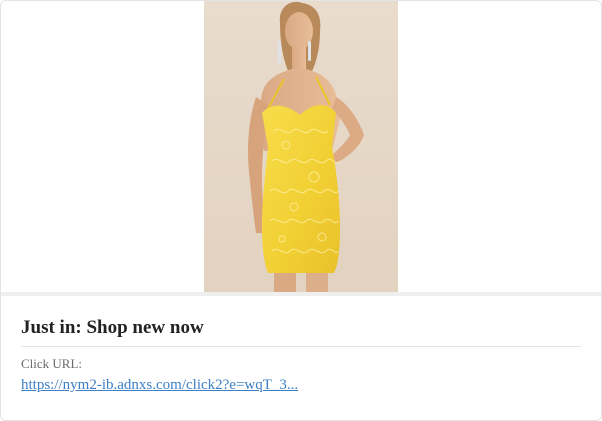  I want to click on ad-headline: Just in: Shop new now, so click(301, 321).